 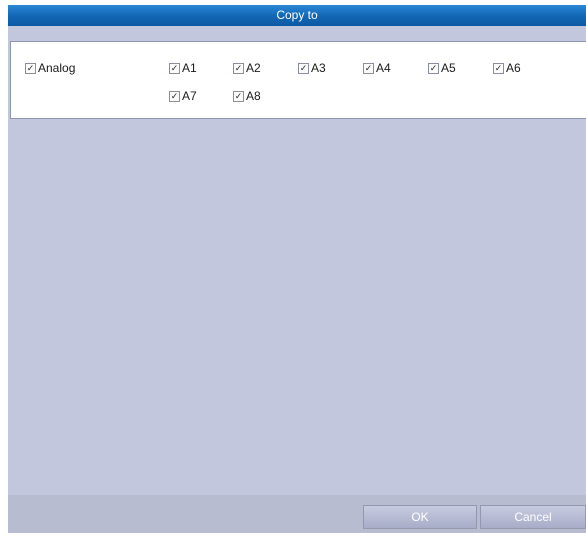 I want to click on analog-checkbox: ✓ Analog, so click(x=50, y=68).